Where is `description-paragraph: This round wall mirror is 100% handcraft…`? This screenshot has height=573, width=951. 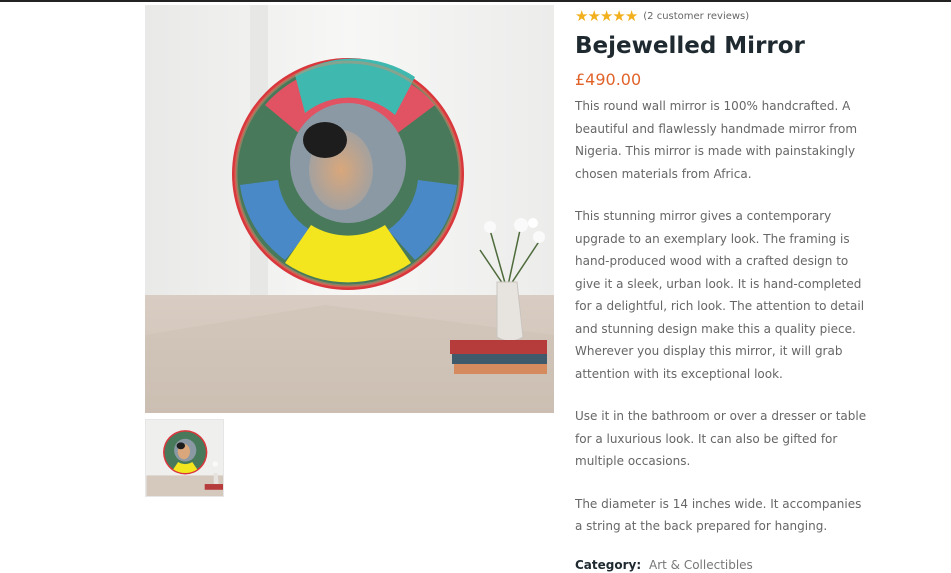
description-paragraph: This round wall mirror is 100% handcraft… is located at coordinates (716, 140).